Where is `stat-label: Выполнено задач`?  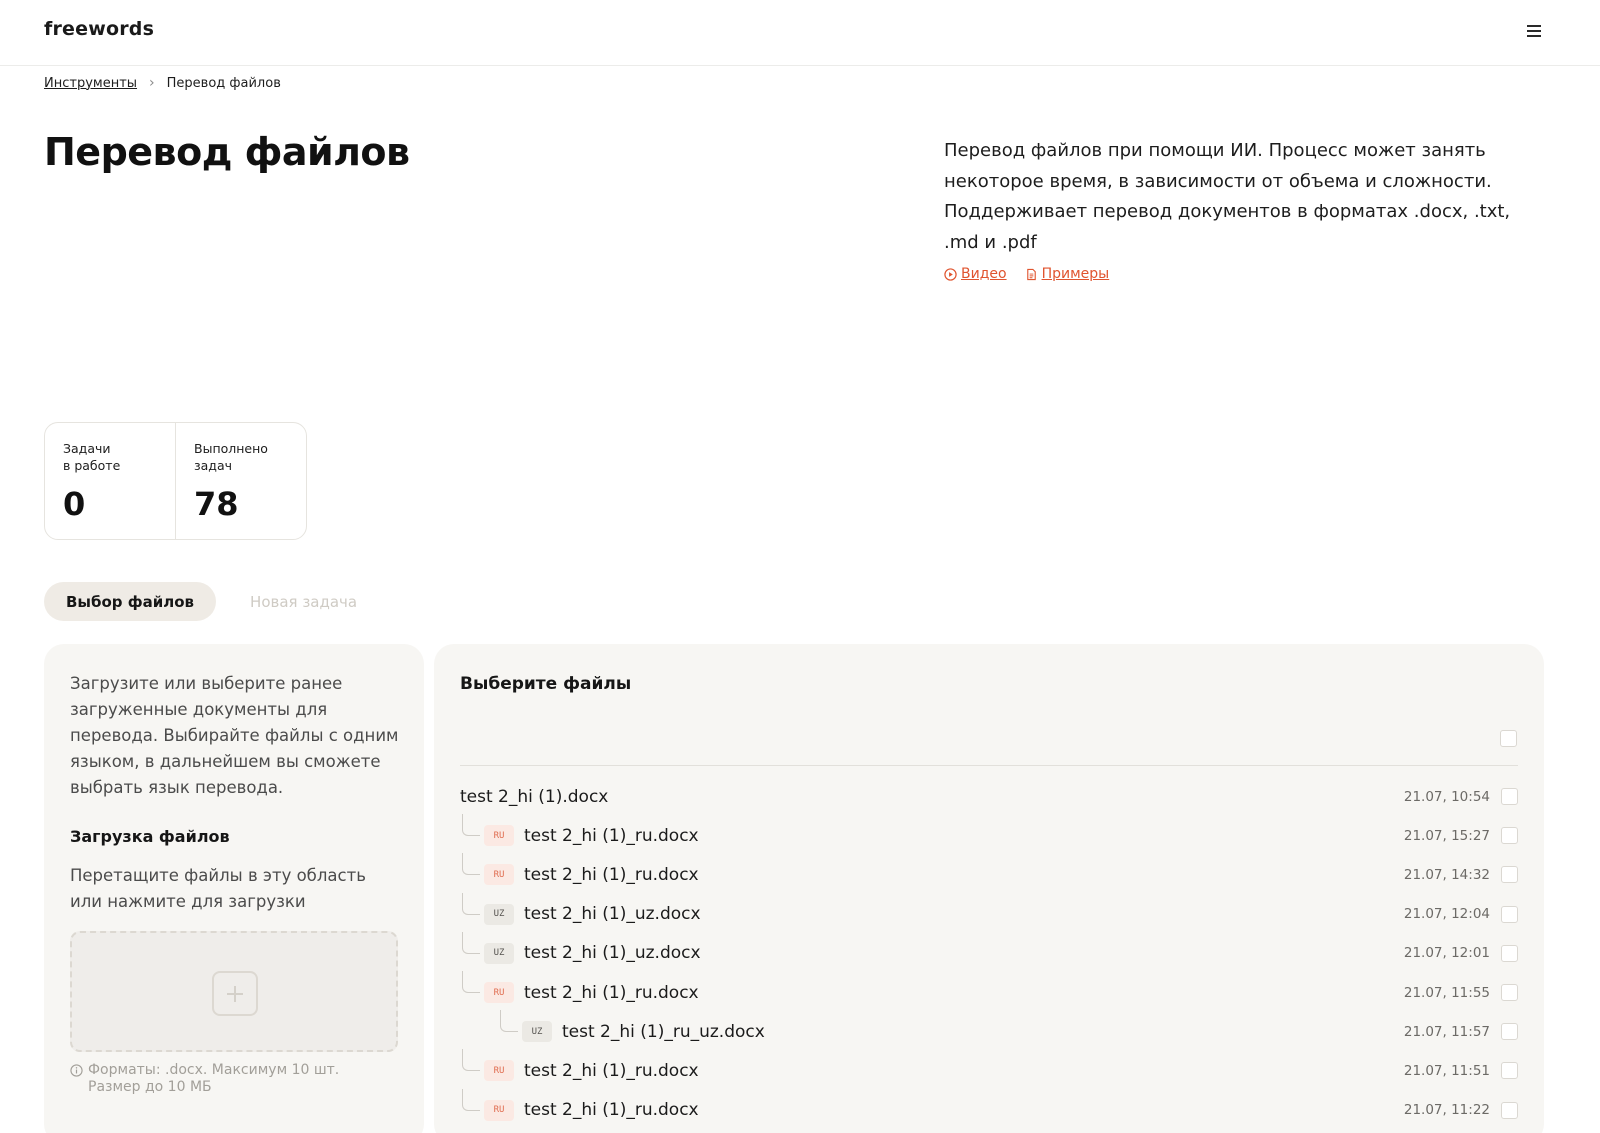
stat-label: Выполнено задач is located at coordinates (231, 457).